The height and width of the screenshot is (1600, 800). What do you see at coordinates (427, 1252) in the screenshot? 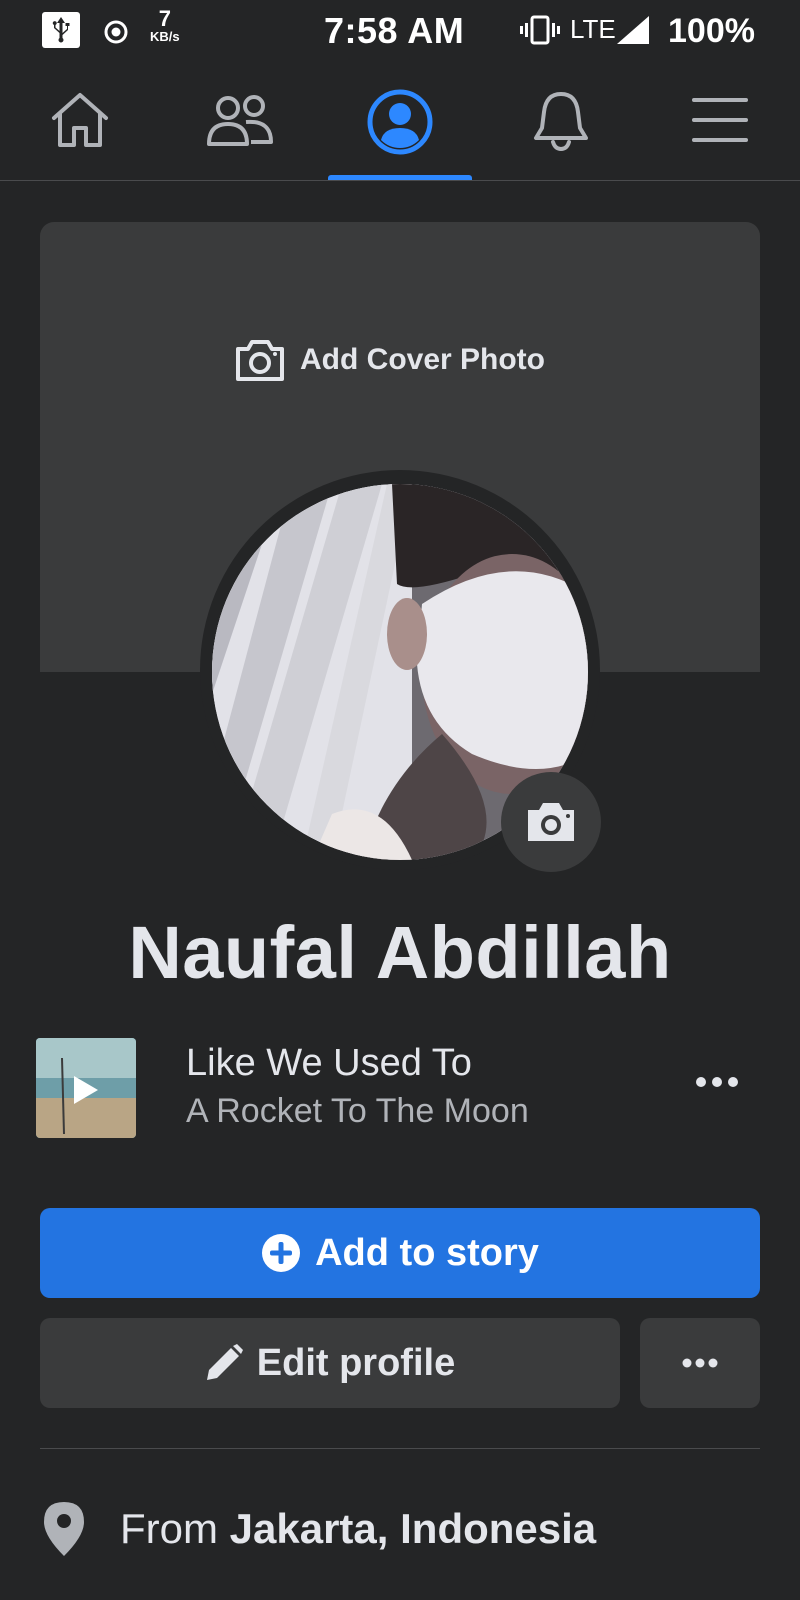
I see `add-to-story-label: Add to story` at bounding box center [427, 1252].